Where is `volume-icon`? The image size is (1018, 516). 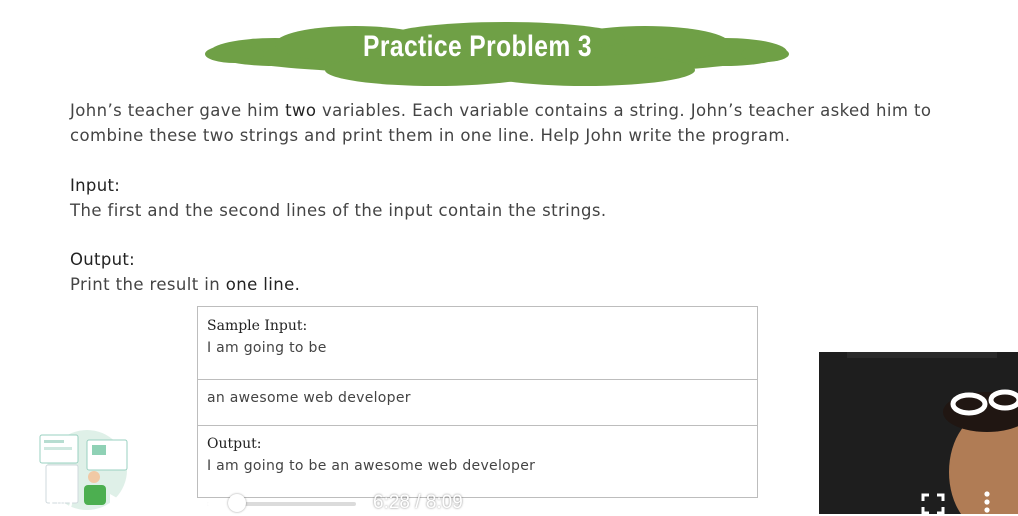
volume-icon is located at coordinates (170, 503).